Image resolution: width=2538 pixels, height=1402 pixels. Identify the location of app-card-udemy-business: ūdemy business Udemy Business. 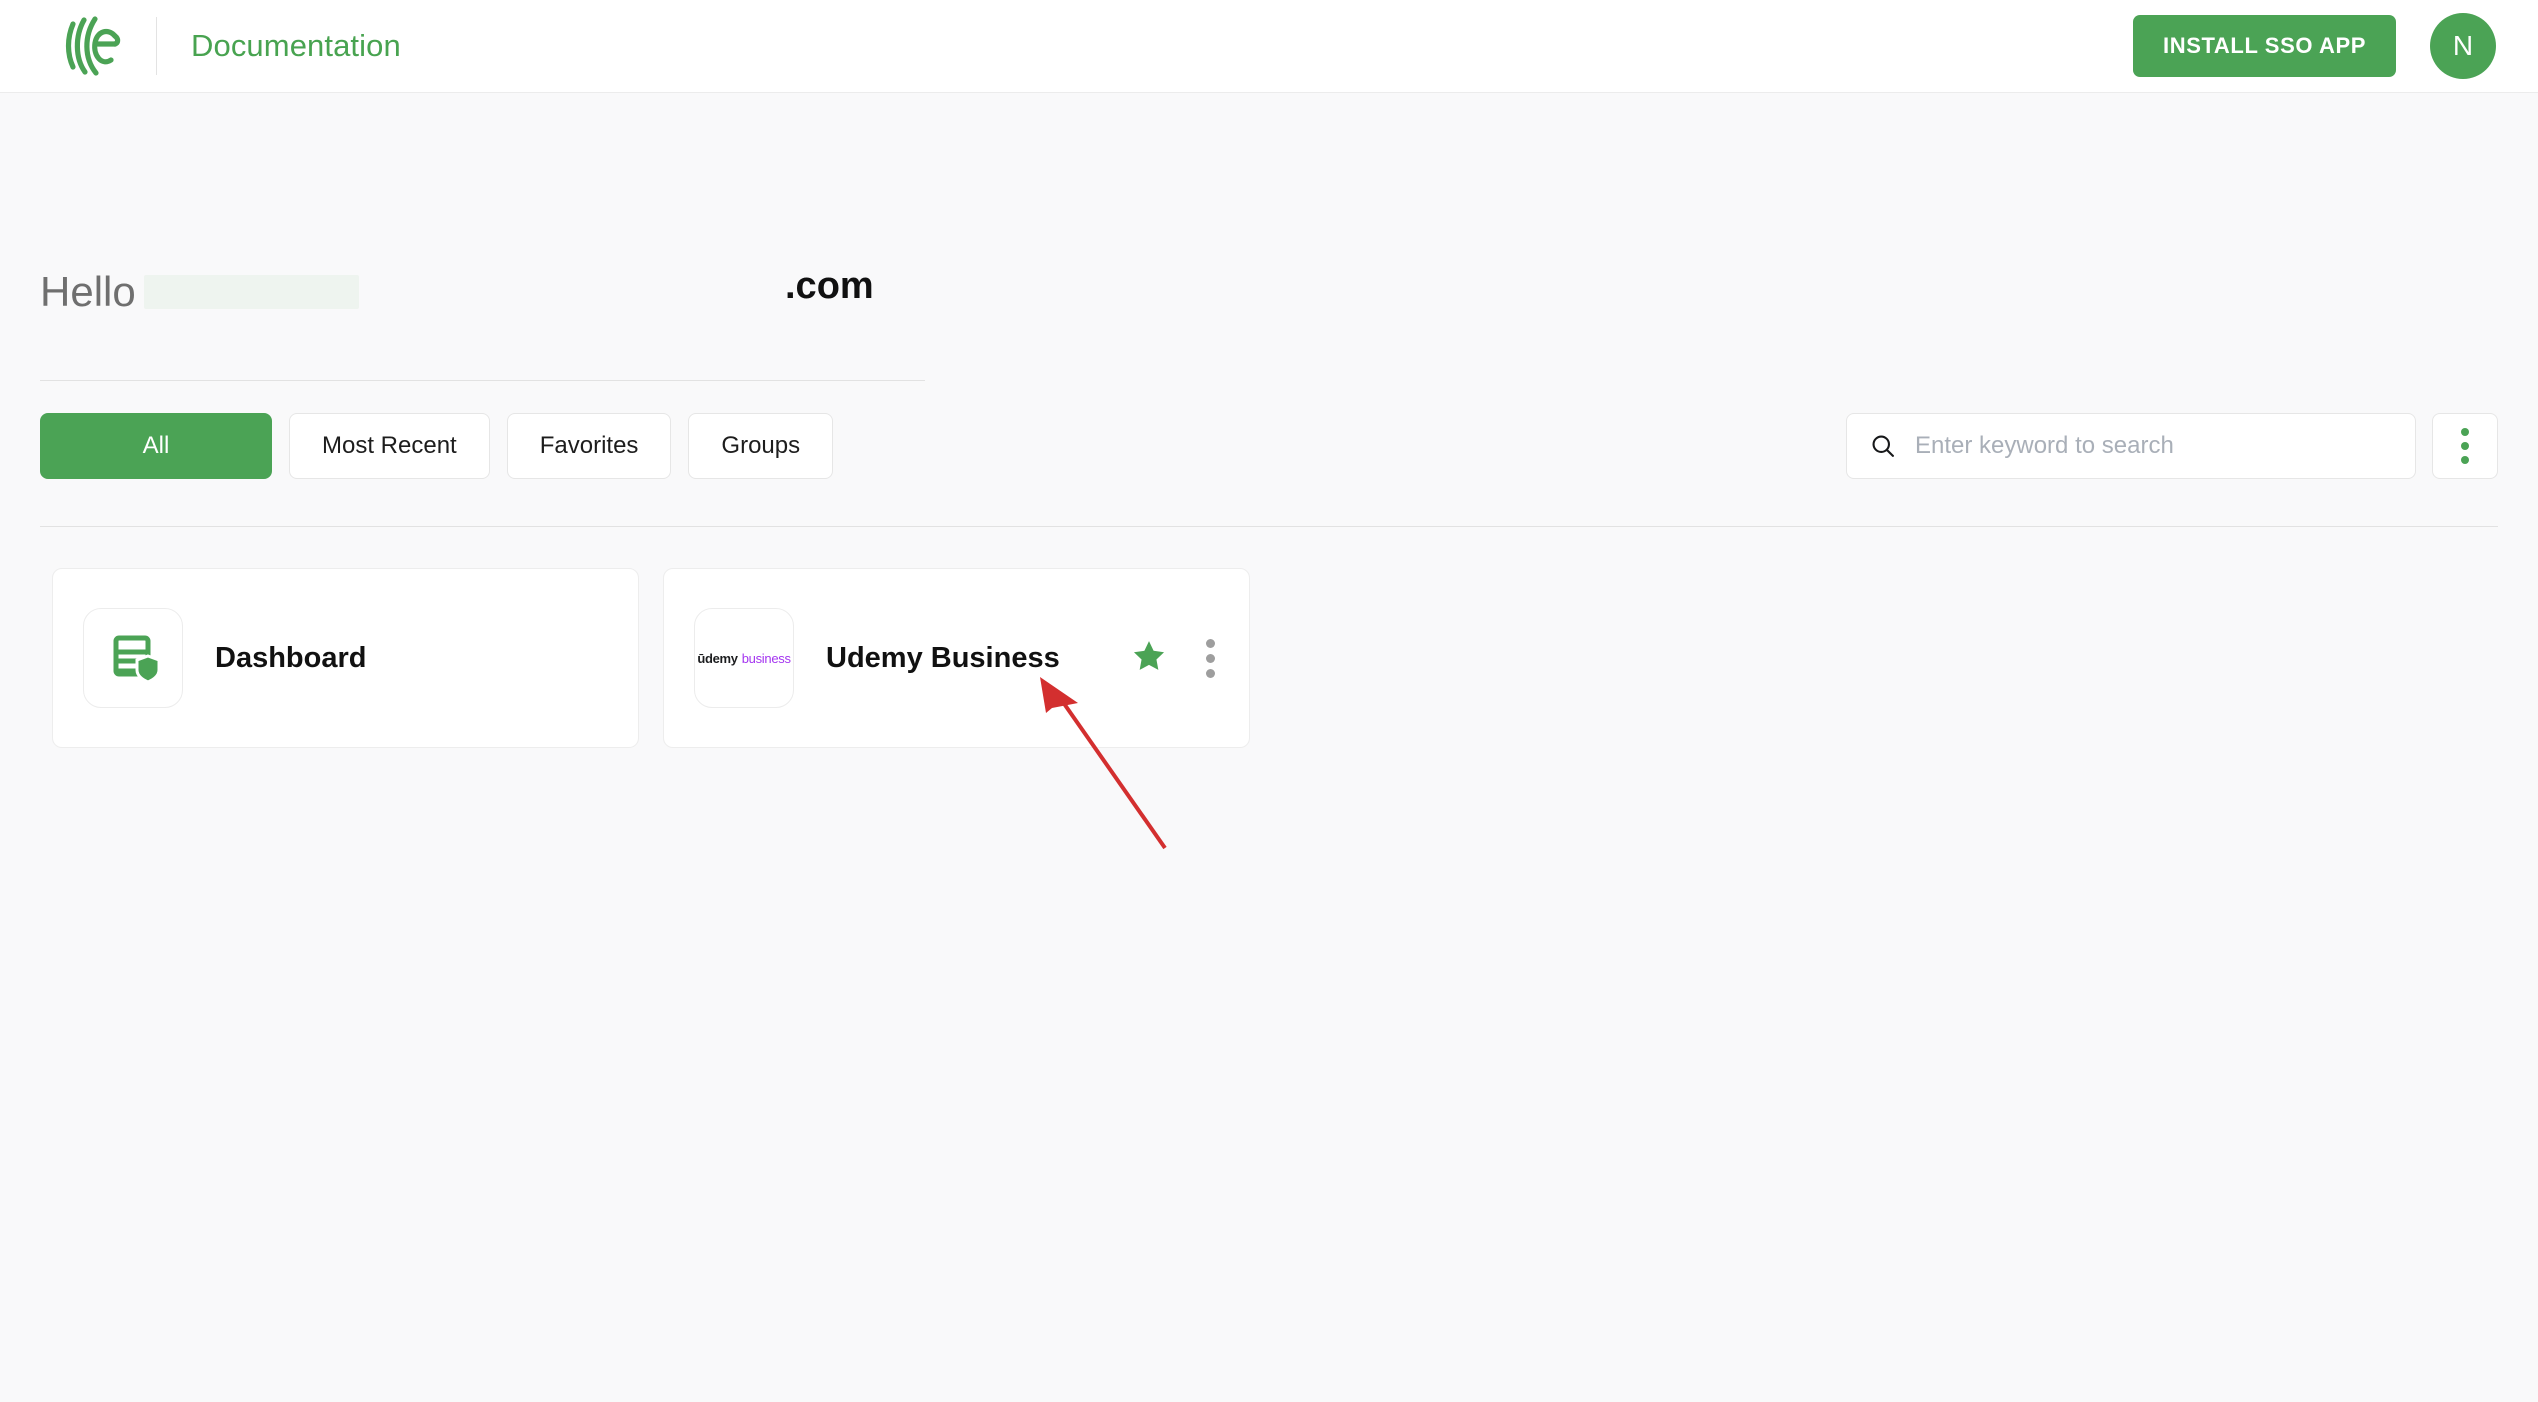
(956, 658).